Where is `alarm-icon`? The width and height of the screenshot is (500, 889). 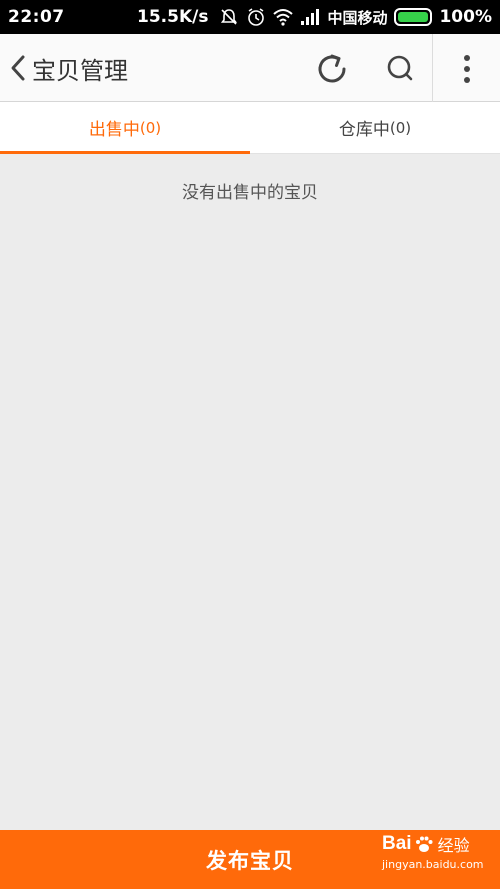
alarm-icon is located at coordinates (256, 17).